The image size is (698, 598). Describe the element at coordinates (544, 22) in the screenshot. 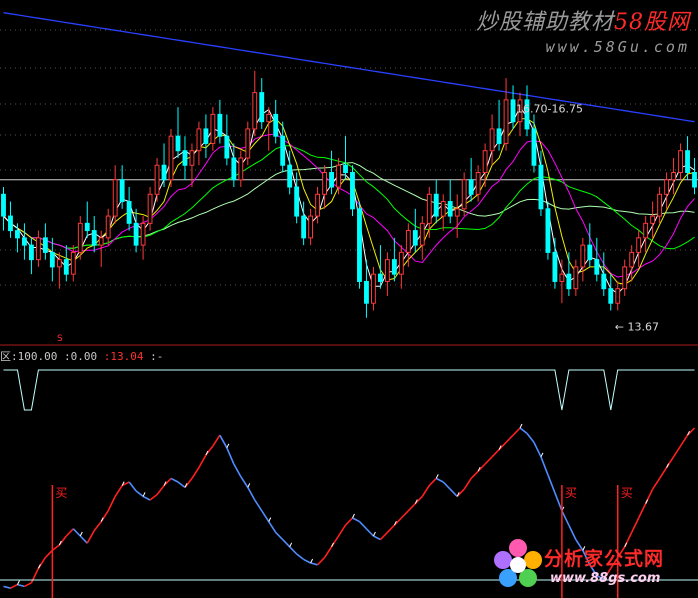

I see `watermark-prefix: 炒股辅助教材` at that location.